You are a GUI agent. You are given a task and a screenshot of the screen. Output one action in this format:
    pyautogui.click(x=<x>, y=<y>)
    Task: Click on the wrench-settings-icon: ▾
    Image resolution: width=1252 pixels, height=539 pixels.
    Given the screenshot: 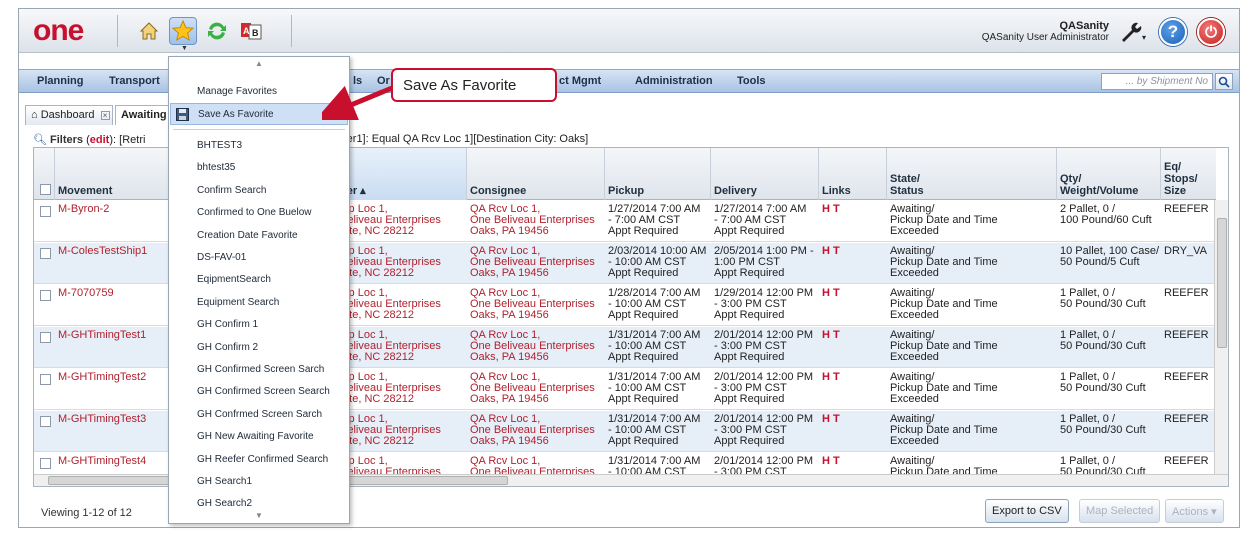 What is the action you would take?
    pyautogui.click(x=1133, y=32)
    